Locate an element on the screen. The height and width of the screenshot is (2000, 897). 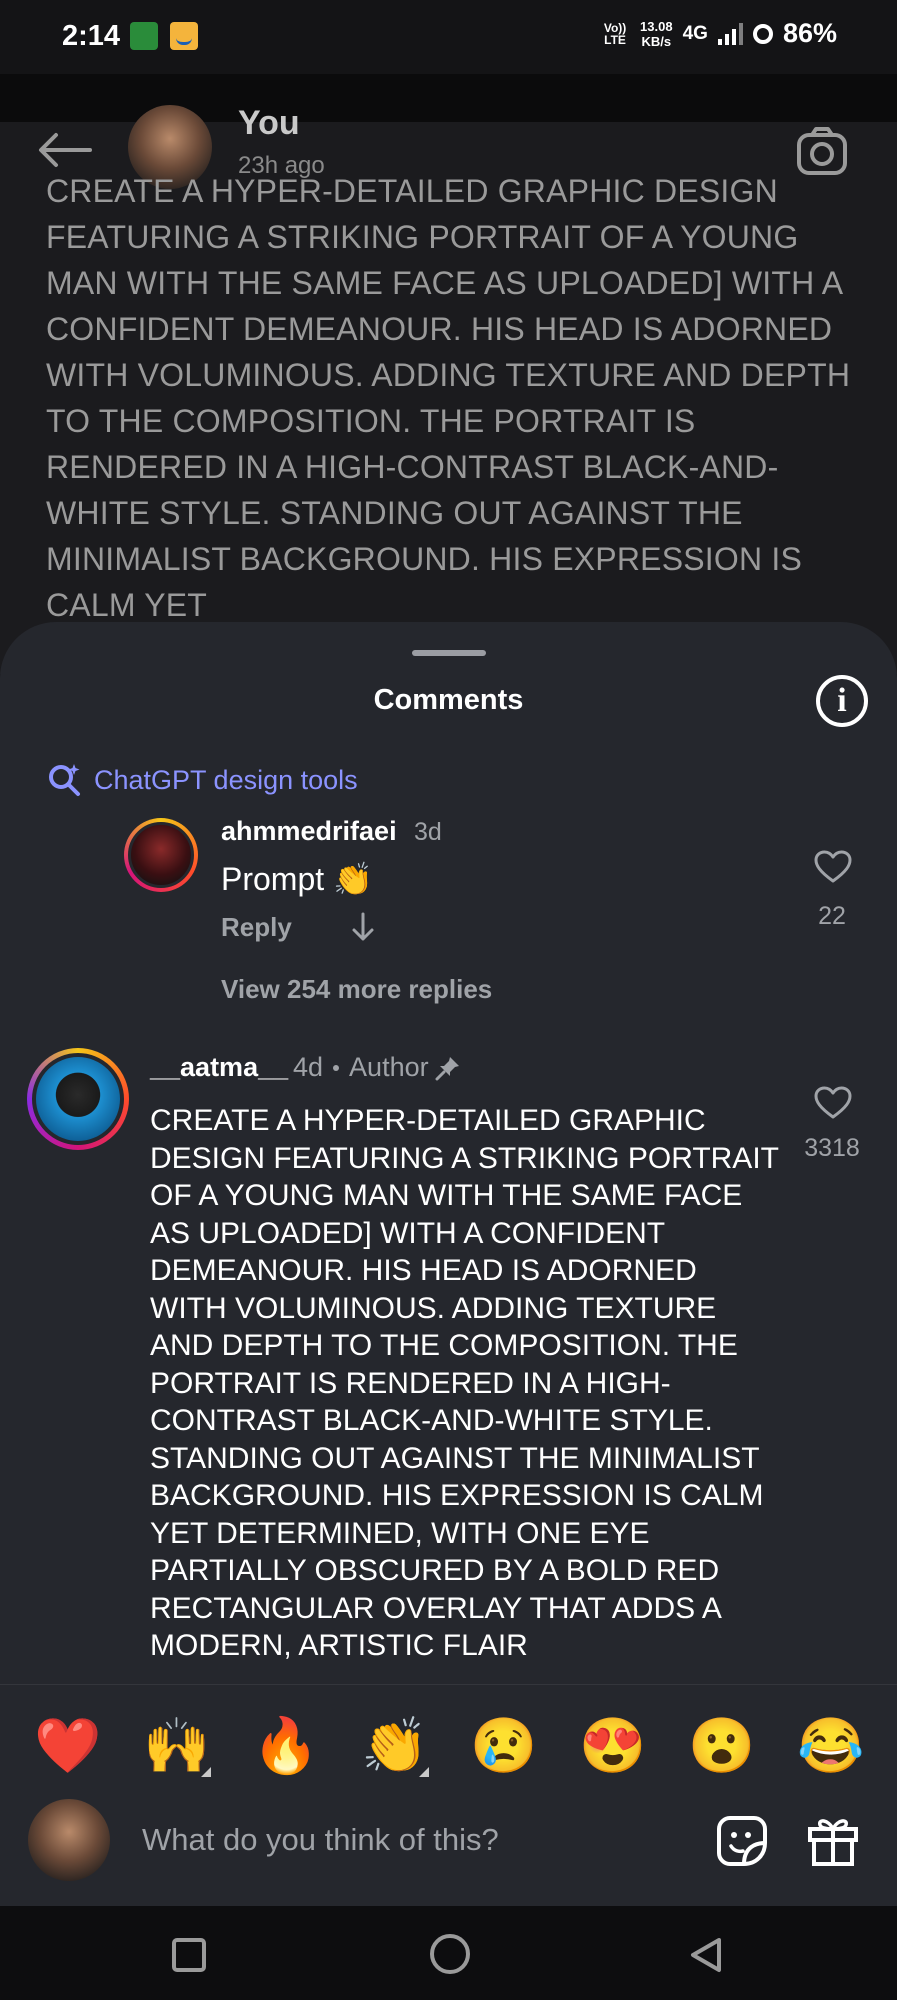
comment-composer: ❤️ 🙌 🔥 👏 😢 😍 😮 😂 is located at coordinates (448, 1795).